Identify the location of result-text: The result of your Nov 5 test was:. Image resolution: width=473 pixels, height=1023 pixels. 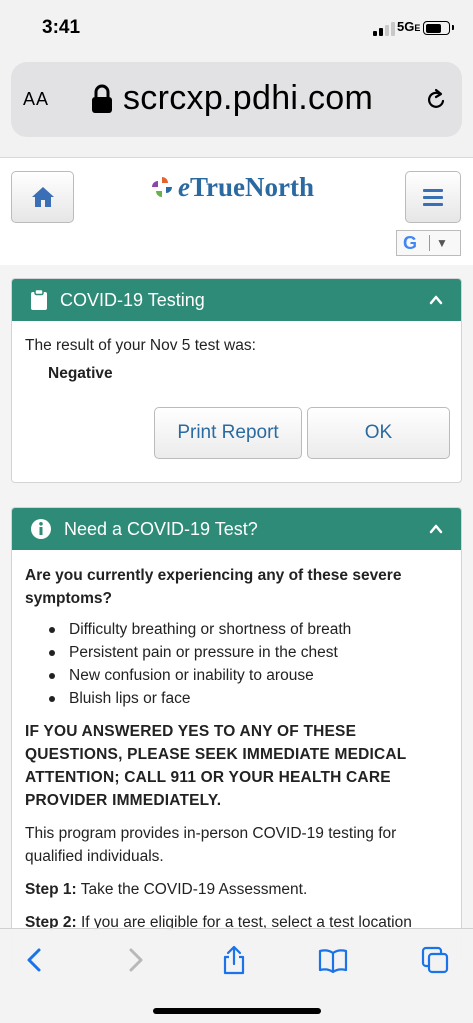
(140, 345).